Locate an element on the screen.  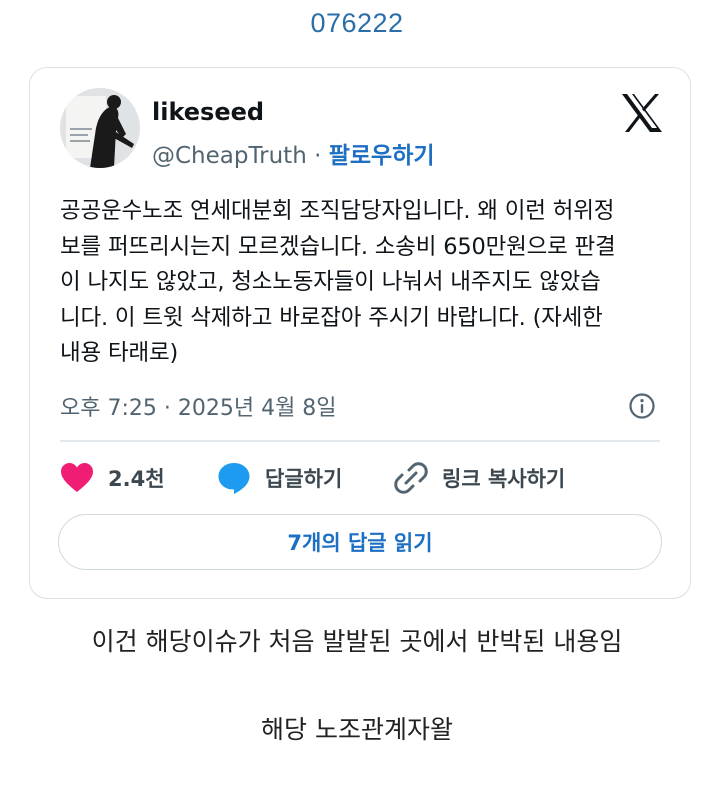
heart-icon is located at coordinates (77, 477).